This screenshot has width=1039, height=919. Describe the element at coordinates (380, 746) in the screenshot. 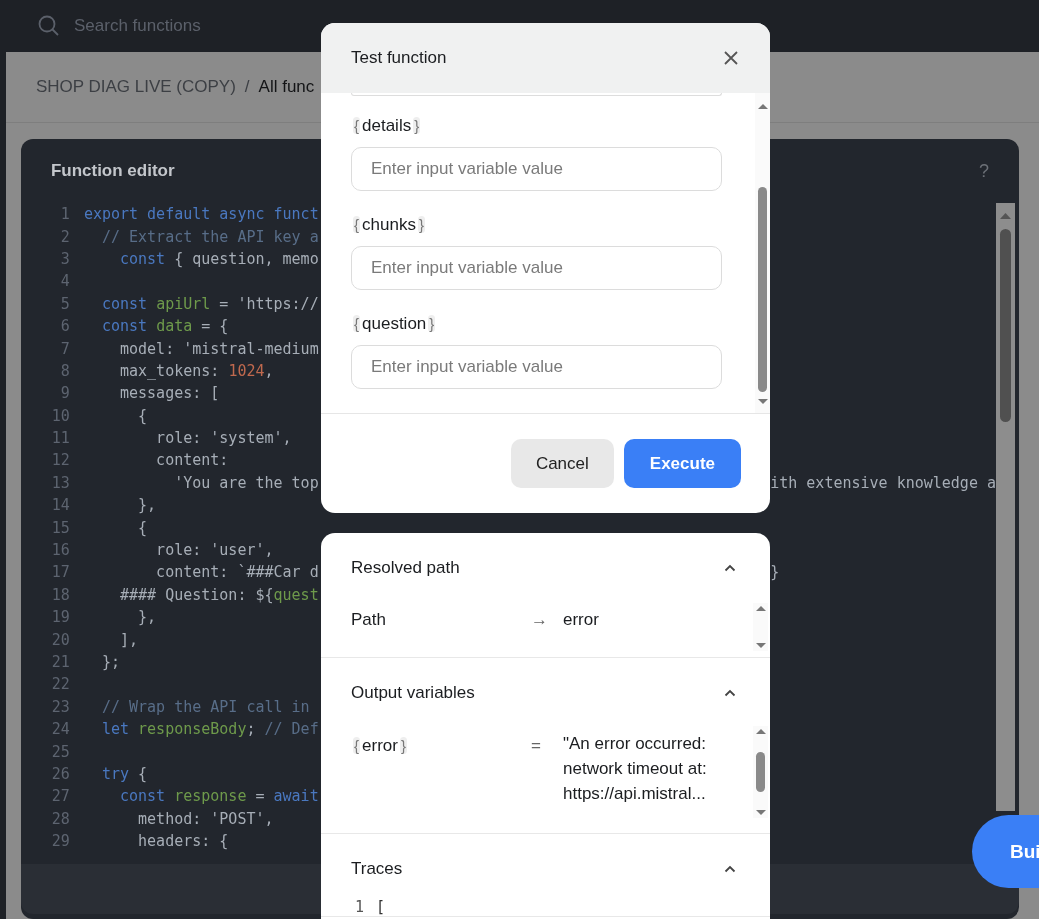

I see `variable-name: {error}` at that location.